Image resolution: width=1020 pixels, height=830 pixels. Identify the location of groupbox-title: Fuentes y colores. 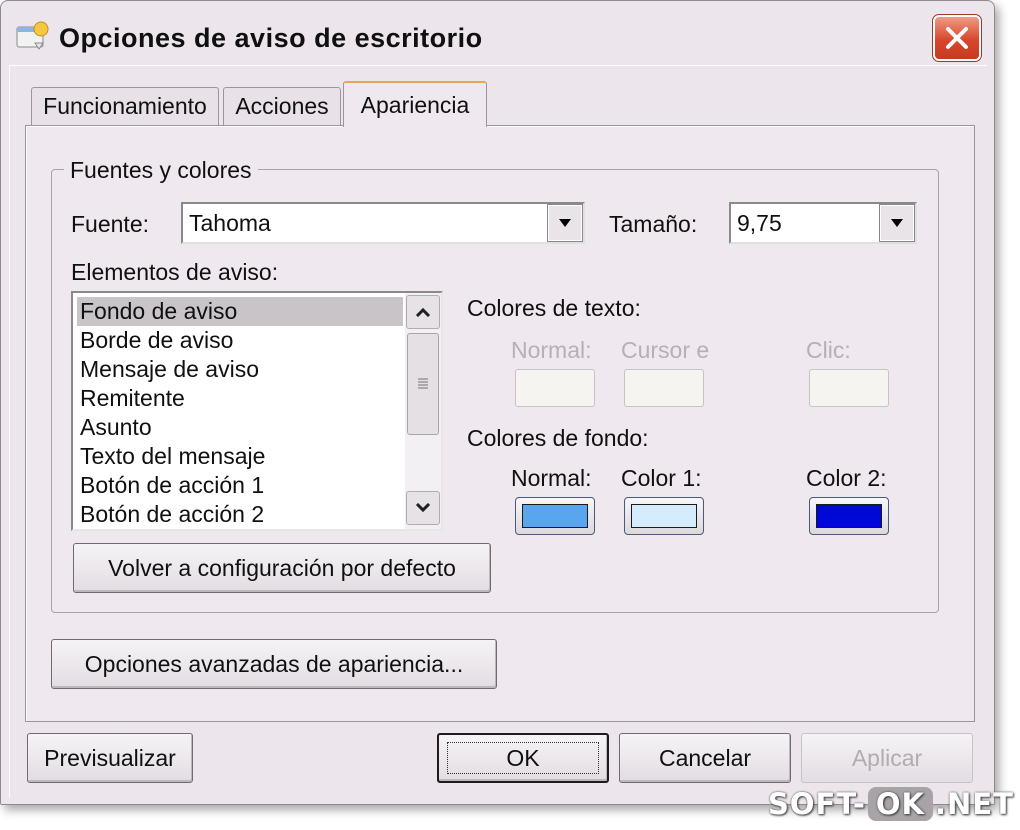
(161, 170).